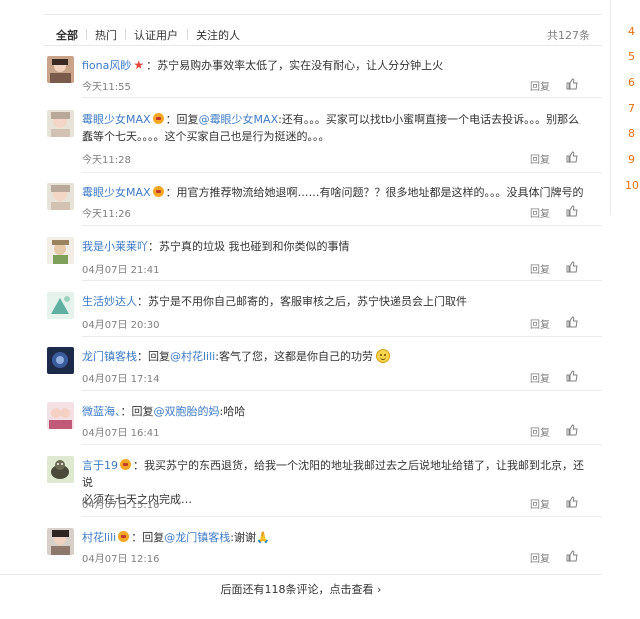 Image resolution: width=640 pixels, height=619 pixels. I want to click on comment-username: fiona风眇, so click(106, 65).